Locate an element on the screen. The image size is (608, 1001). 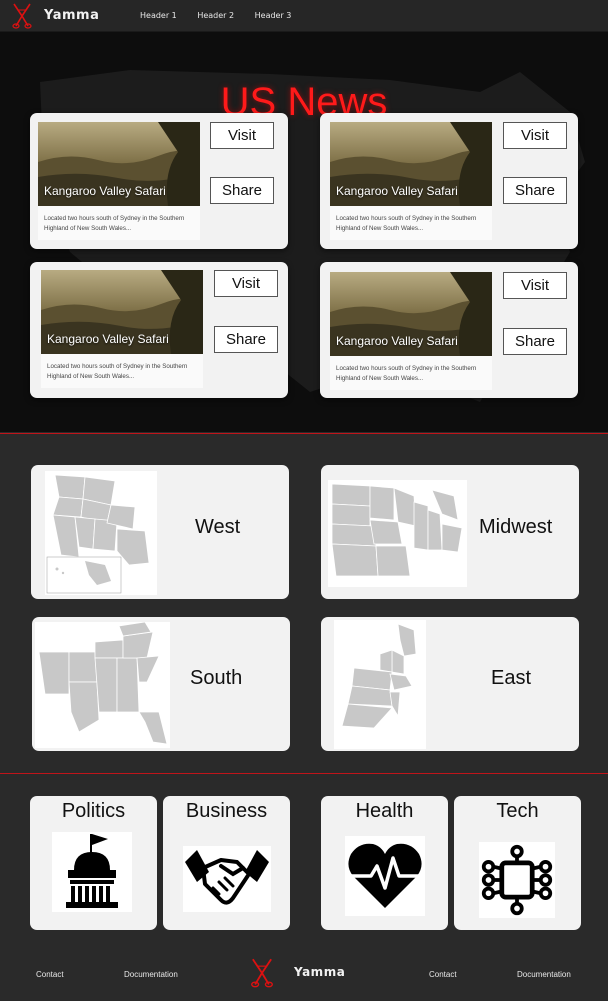
handshake-icon is located at coordinates (227, 879).